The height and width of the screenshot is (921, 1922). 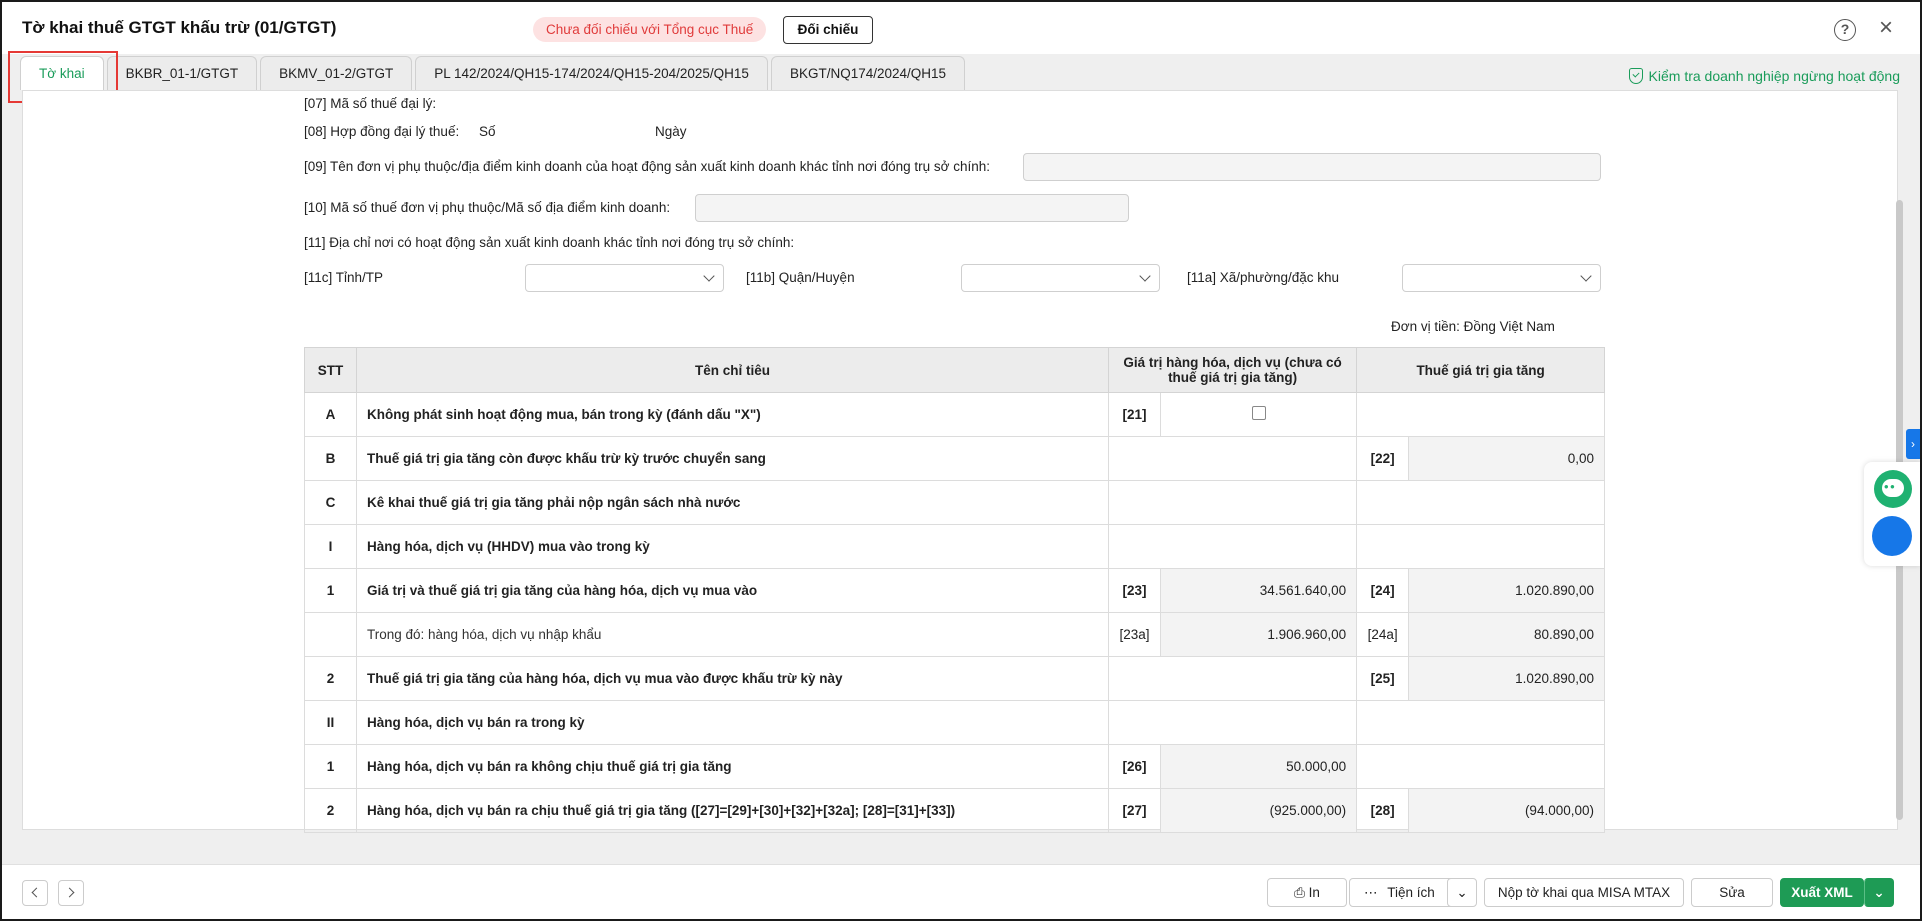 I want to click on row-amount: 80.890,00, so click(x=1506, y=634).